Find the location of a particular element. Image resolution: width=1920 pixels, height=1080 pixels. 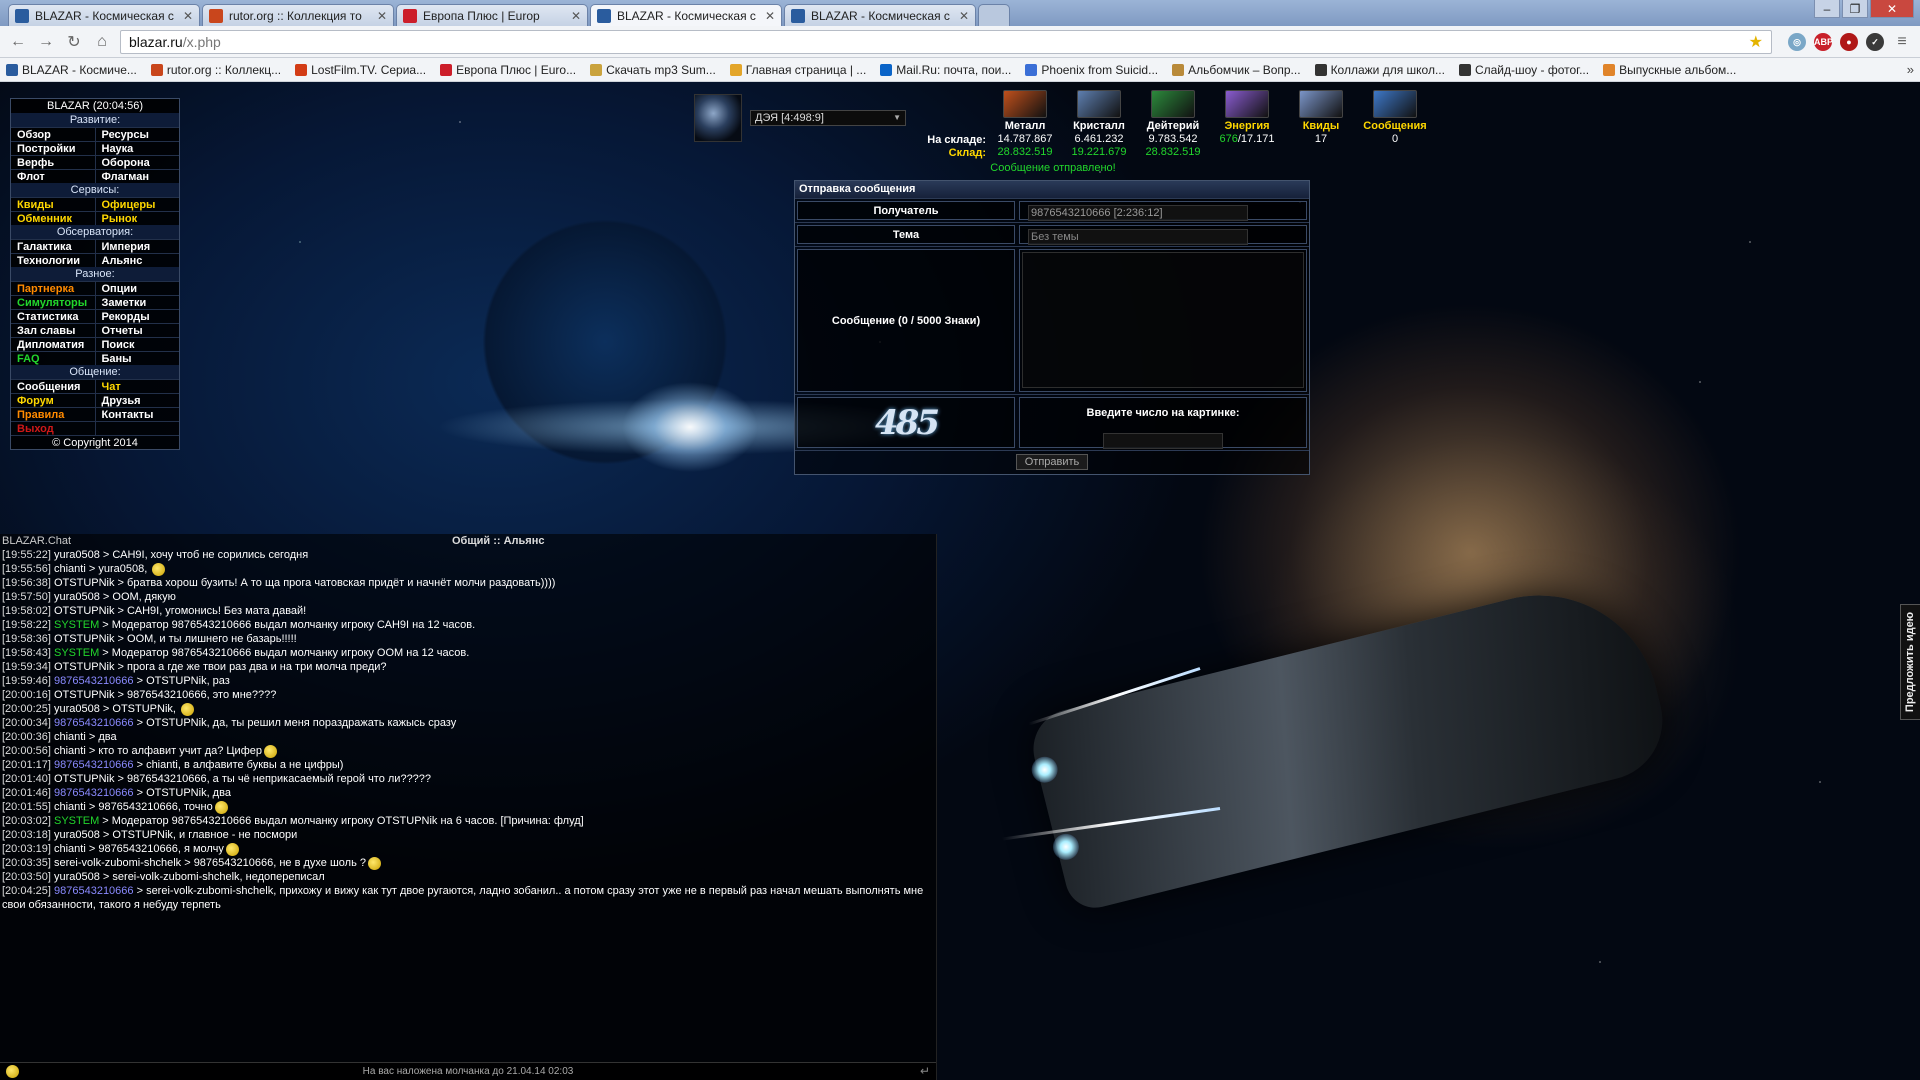

forward-icon: → is located at coordinates (46, 42).